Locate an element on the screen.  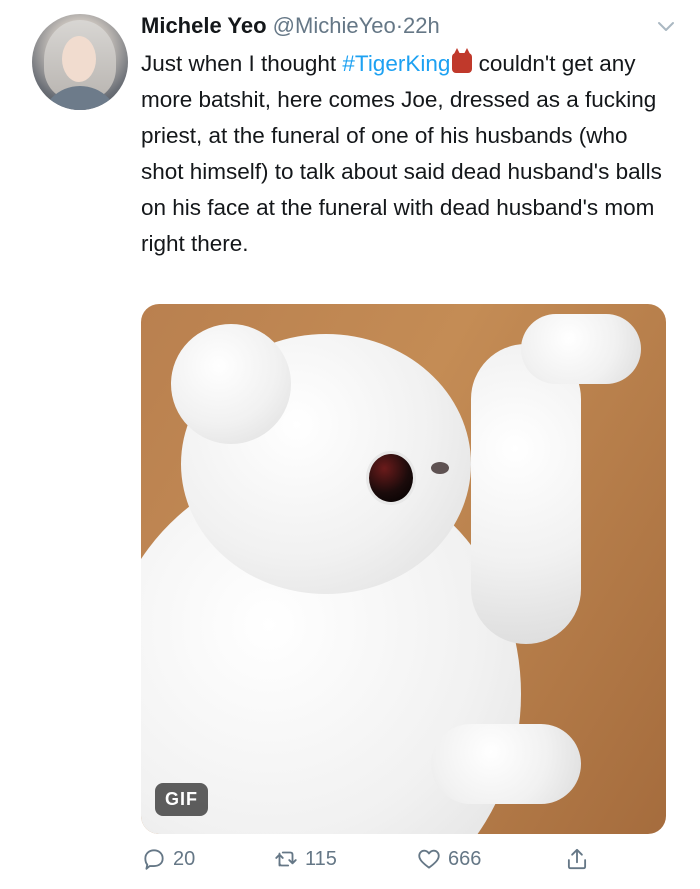
hashtag-link: #TigerKing is located at coordinates (396, 63).